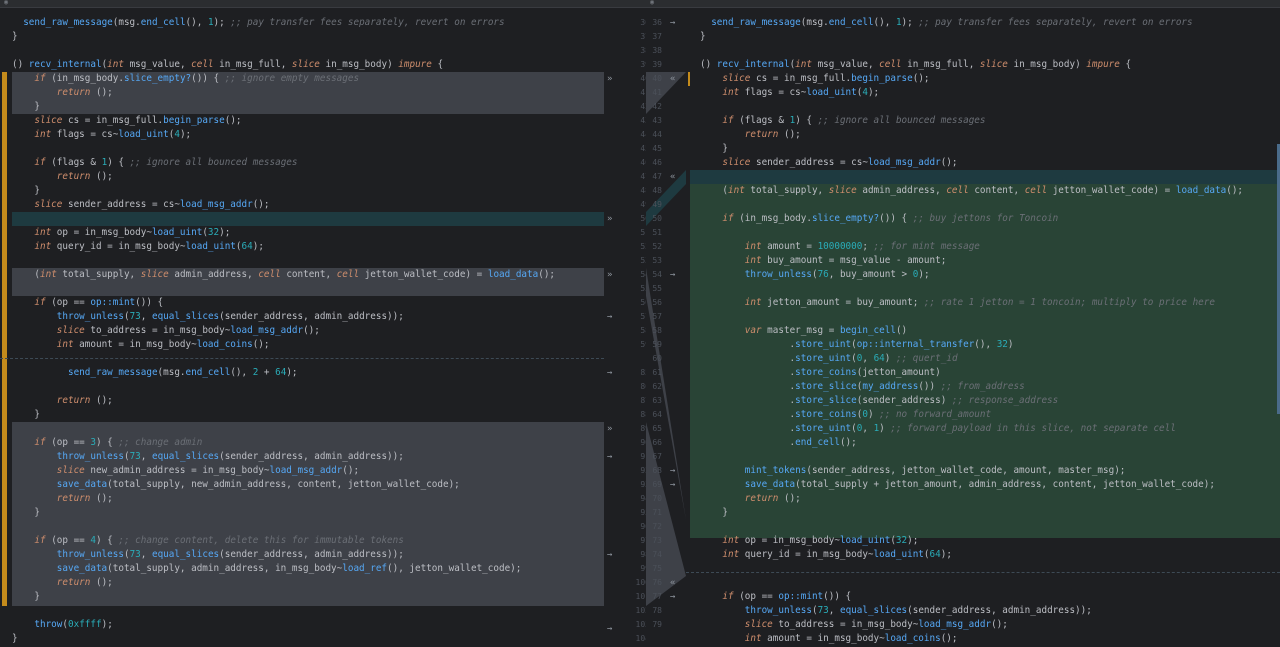  What do you see at coordinates (983, 415) in the screenshot?
I see `code-line: .store_coins(0) ;; no forward_amount` at bounding box center [983, 415].